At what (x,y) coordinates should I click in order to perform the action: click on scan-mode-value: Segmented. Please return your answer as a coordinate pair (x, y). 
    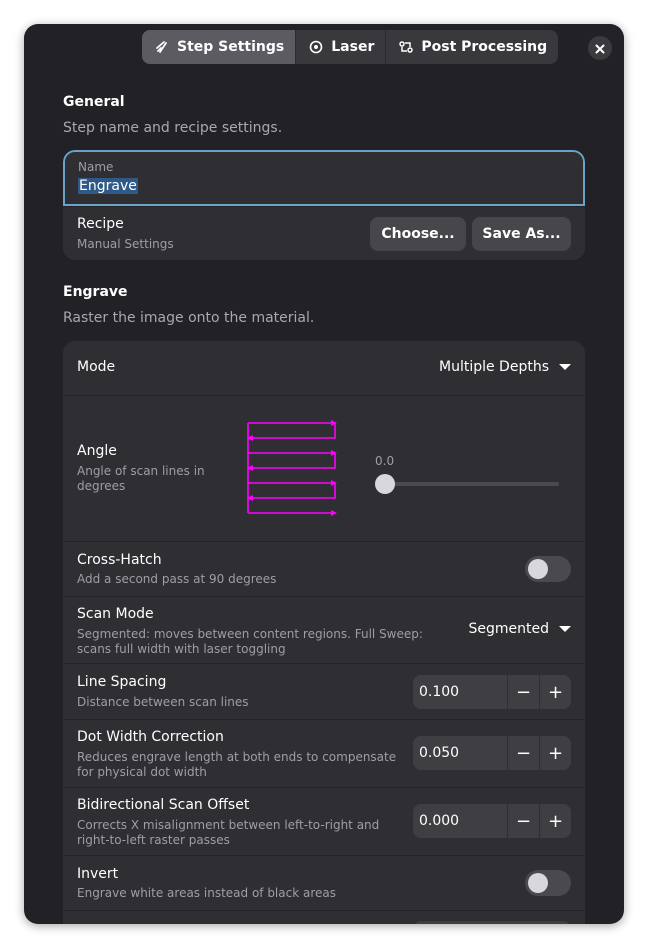
    Looking at the image, I should click on (509, 629).